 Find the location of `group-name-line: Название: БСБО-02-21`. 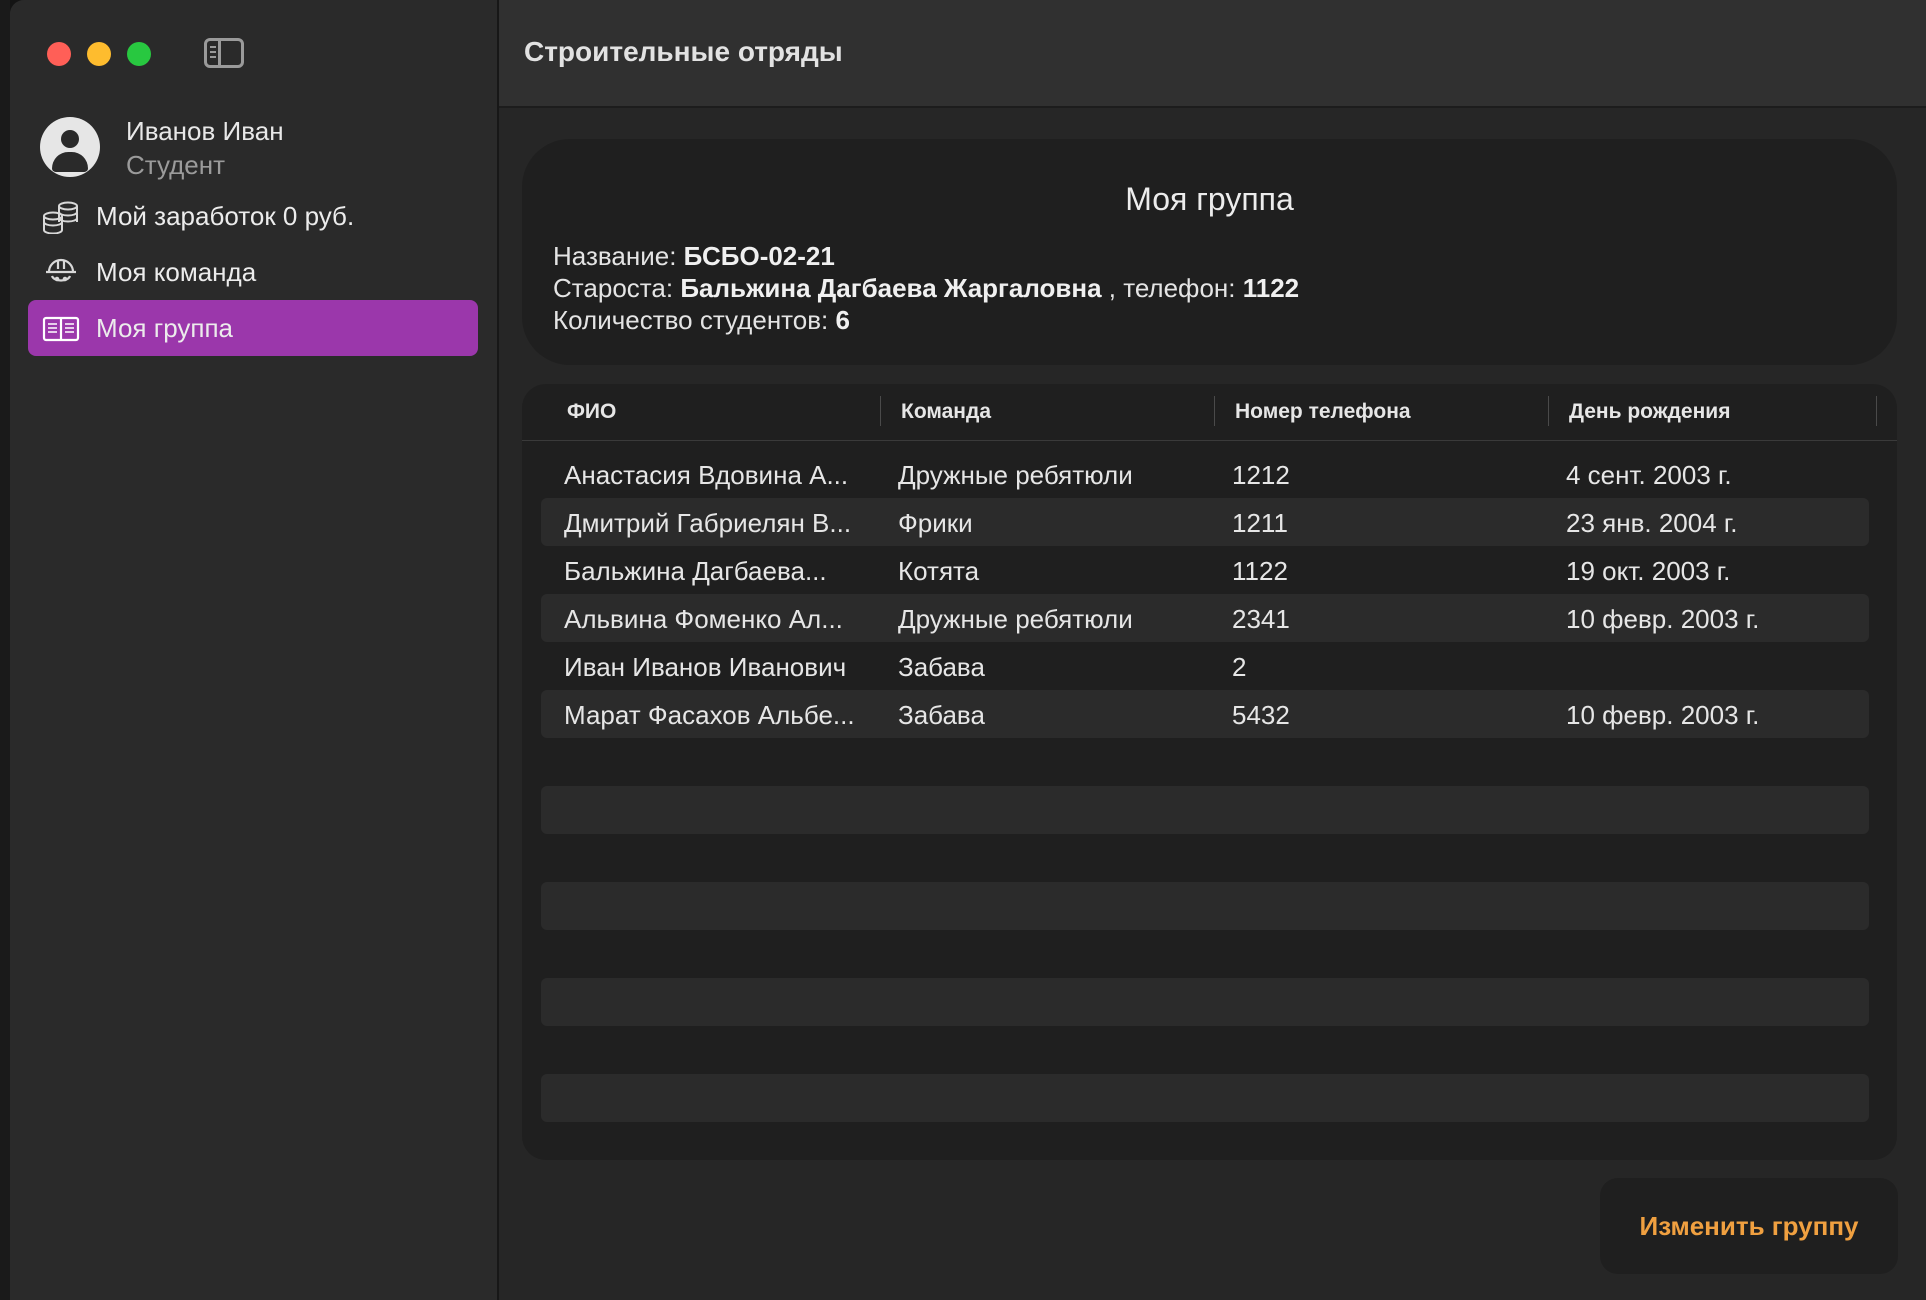

group-name-line: Название: БСБО-02-21 is located at coordinates (694, 256).